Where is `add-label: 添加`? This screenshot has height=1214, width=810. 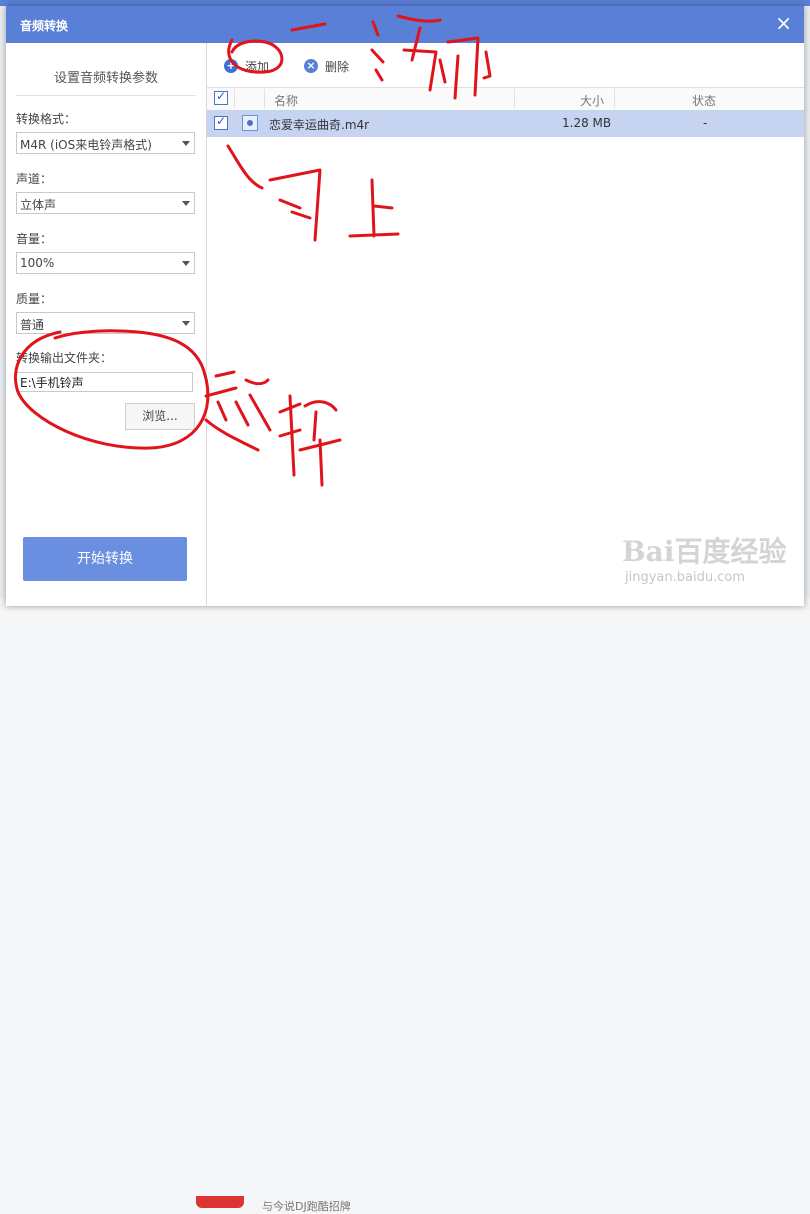
add-label: 添加 is located at coordinates (257, 66).